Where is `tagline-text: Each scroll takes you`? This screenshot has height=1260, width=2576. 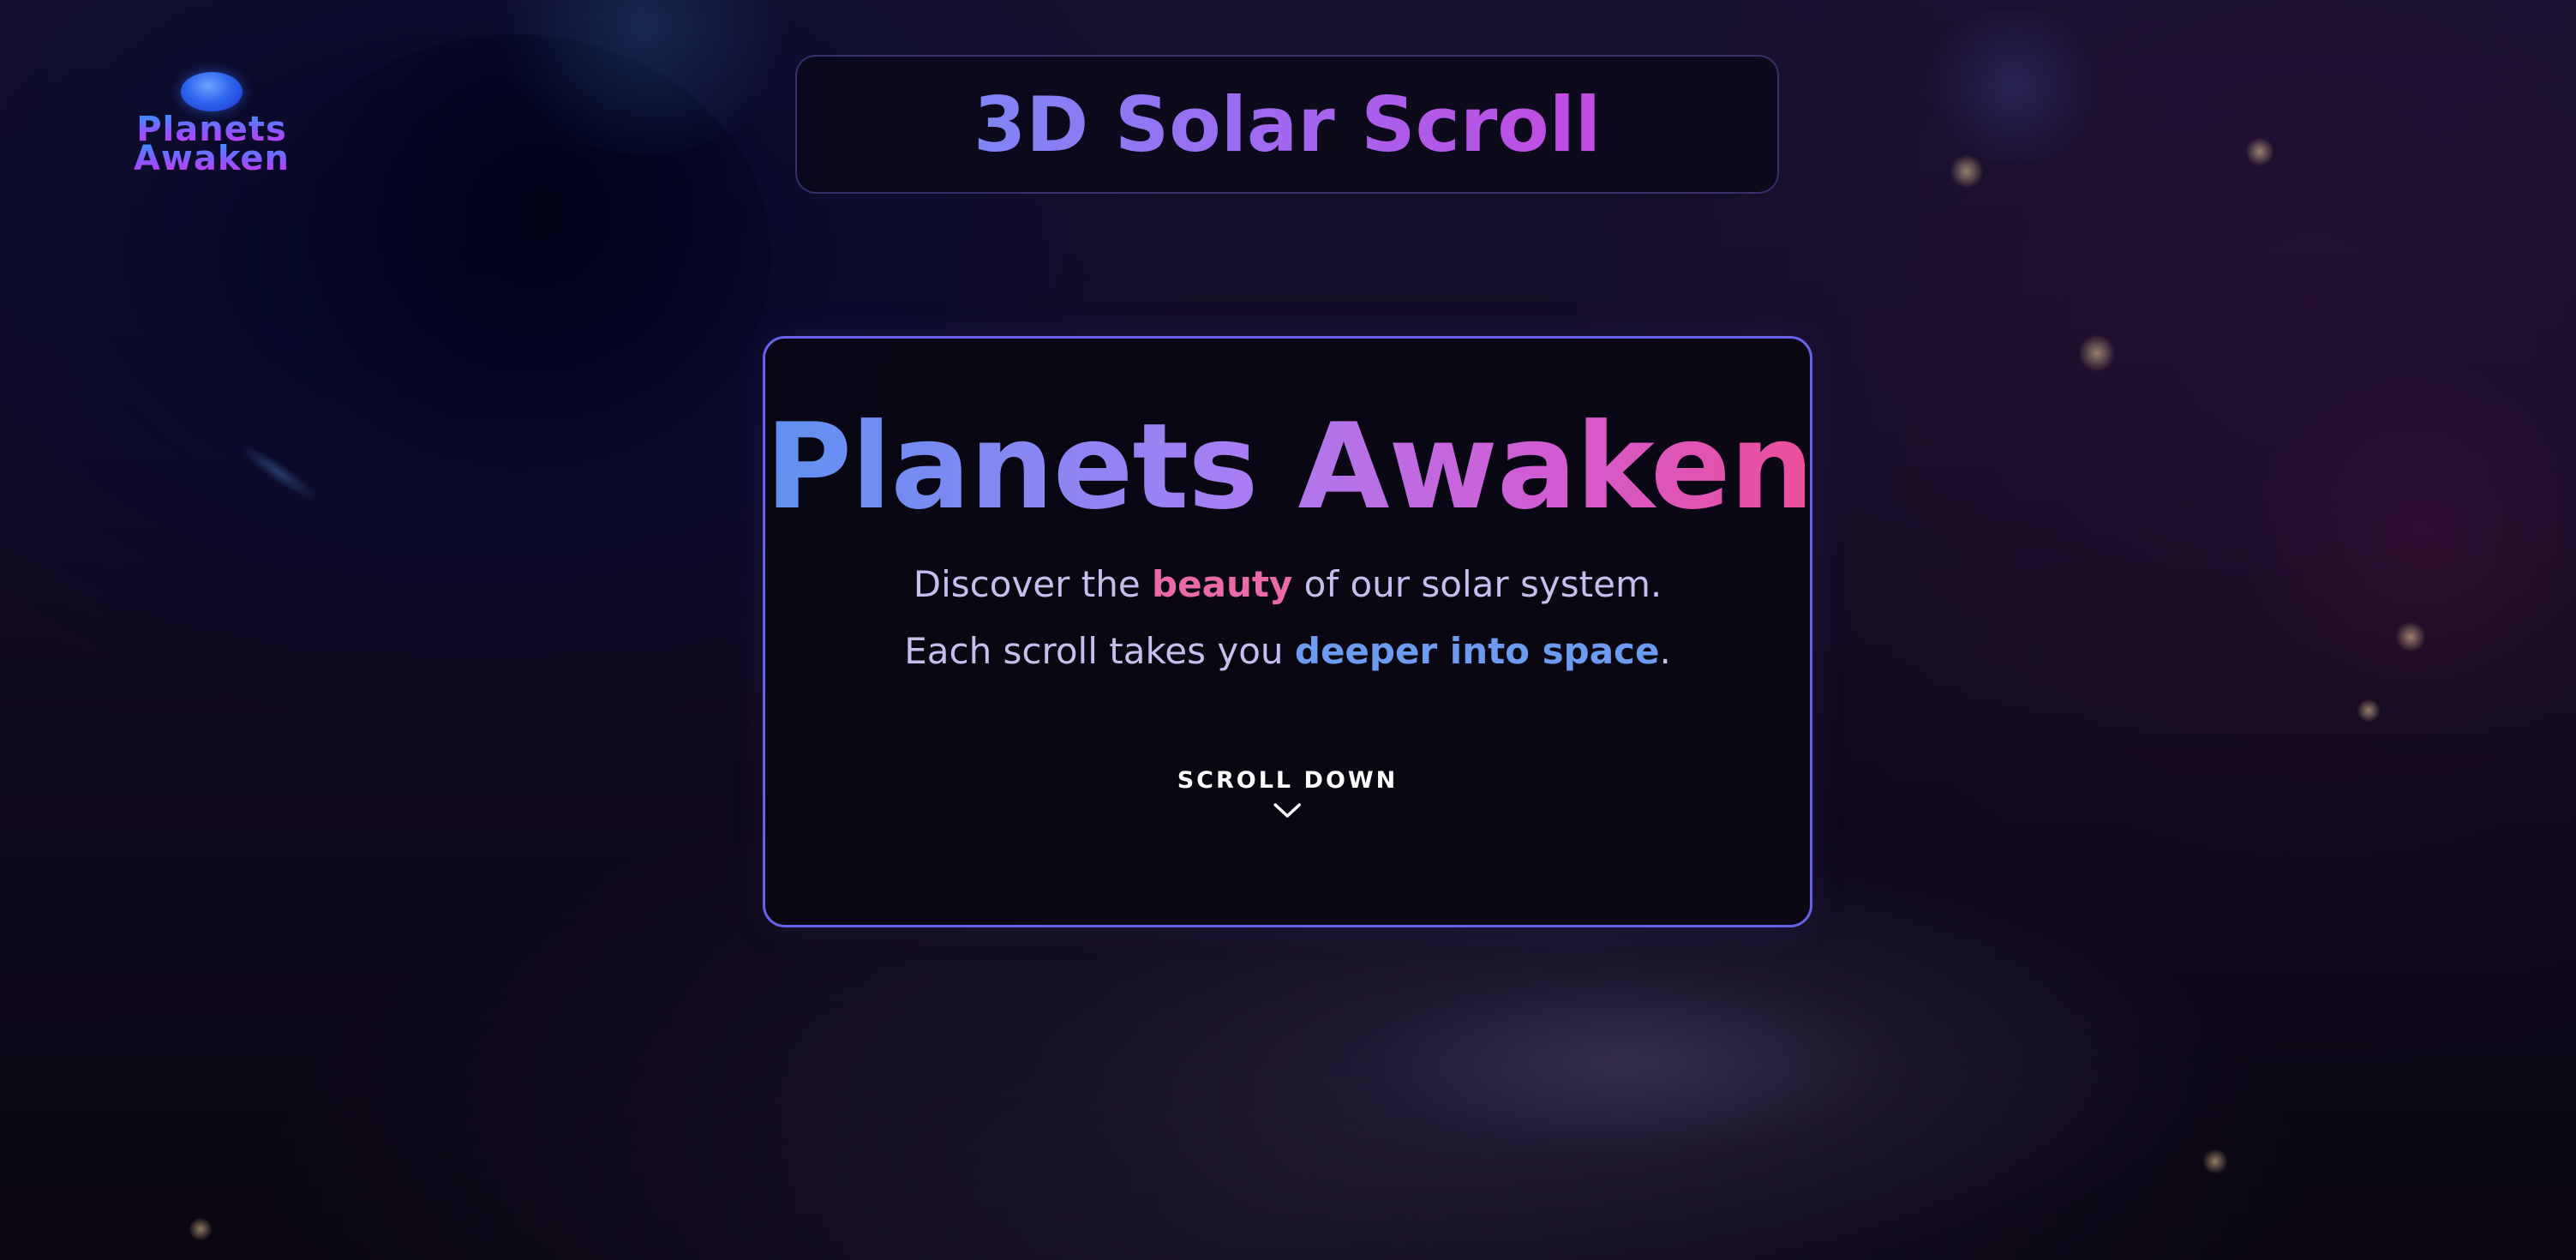 tagline-text: Each scroll takes you is located at coordinates (1099, 651).